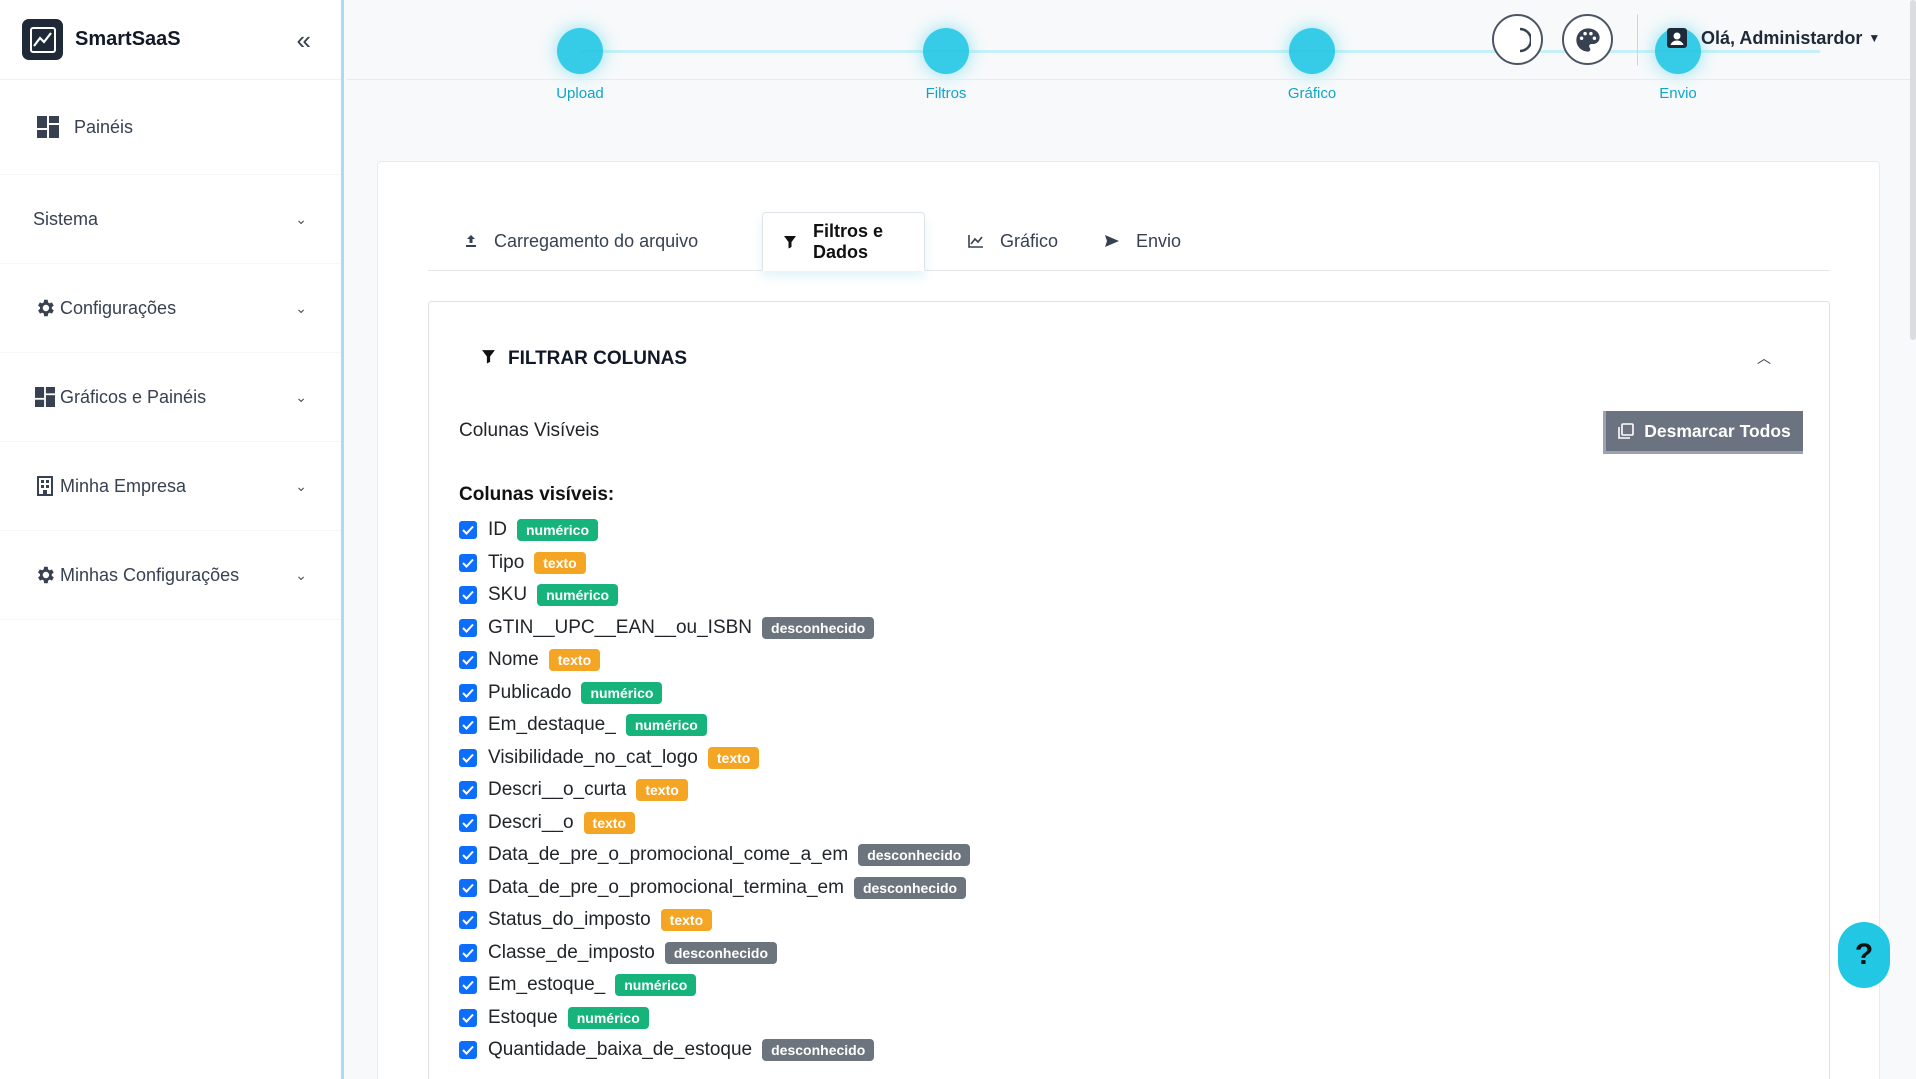  Describe the element at coordinates (714, 563) in the screenshot. I see `column-row: Tipo texto` at that location.